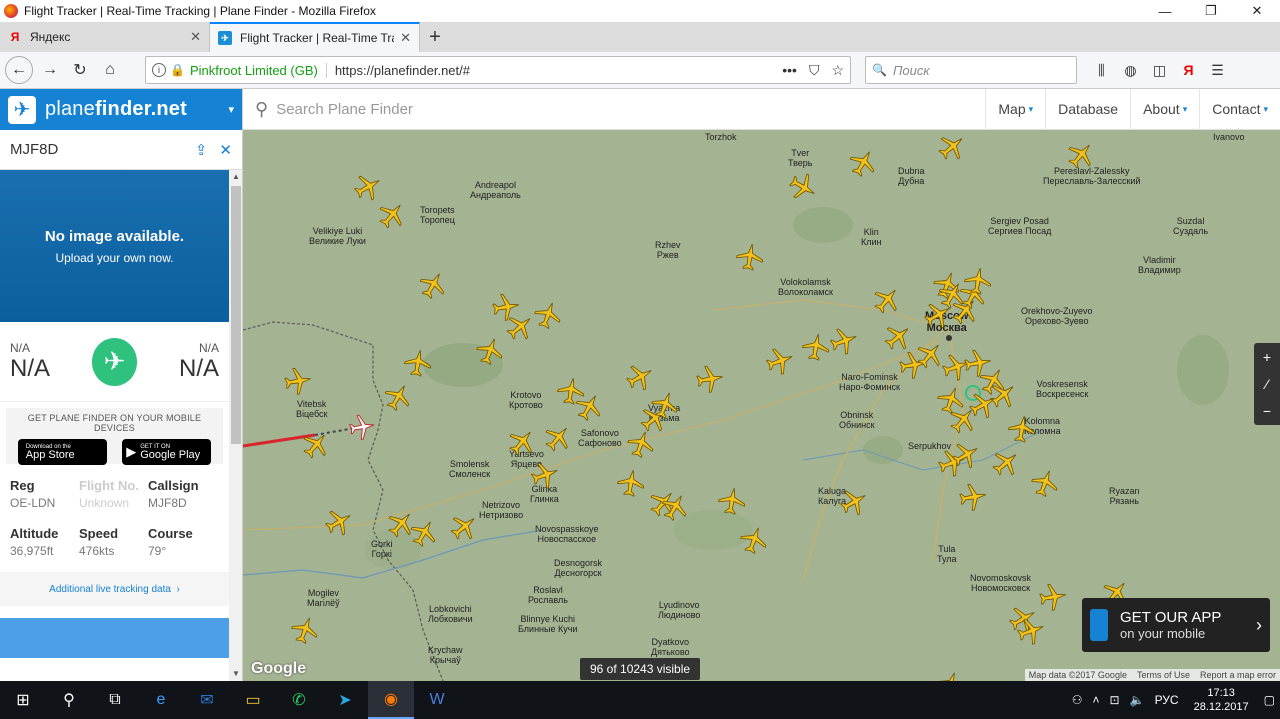  Describe the element at coordinates (207, 700) in the screenshot. I see `outlook-icon: ✉` at that location.